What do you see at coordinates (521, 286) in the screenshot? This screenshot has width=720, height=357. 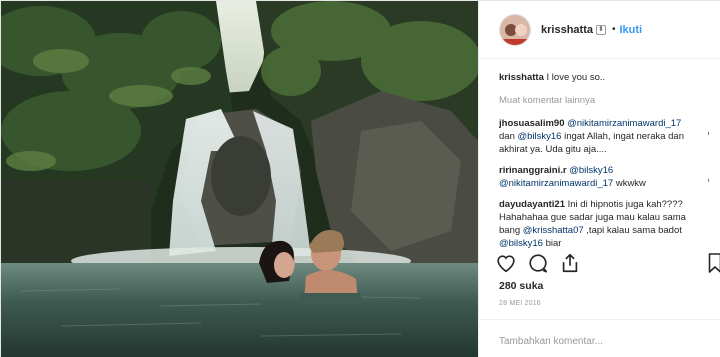 I see `like-count: 280 suka` at bounding box center [521, 286].